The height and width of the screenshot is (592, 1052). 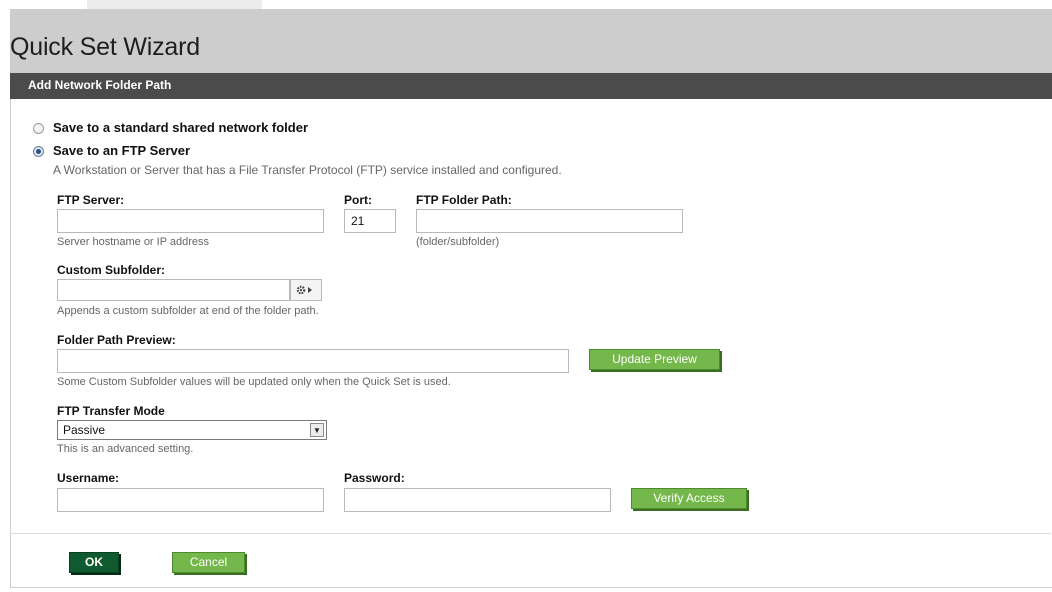 I want to click on cancel-button: Cancel, so click(x=208, y=562).